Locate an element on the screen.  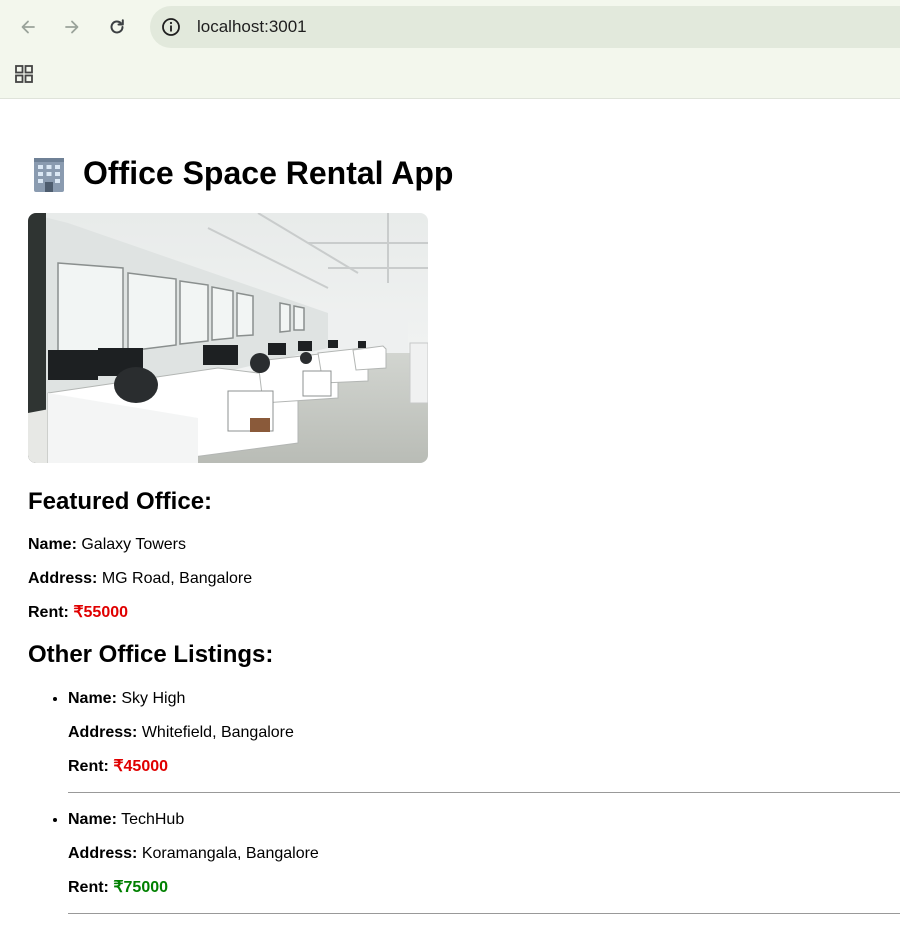
page-title: Office Space Rental App is located at coordinates (450, 173).